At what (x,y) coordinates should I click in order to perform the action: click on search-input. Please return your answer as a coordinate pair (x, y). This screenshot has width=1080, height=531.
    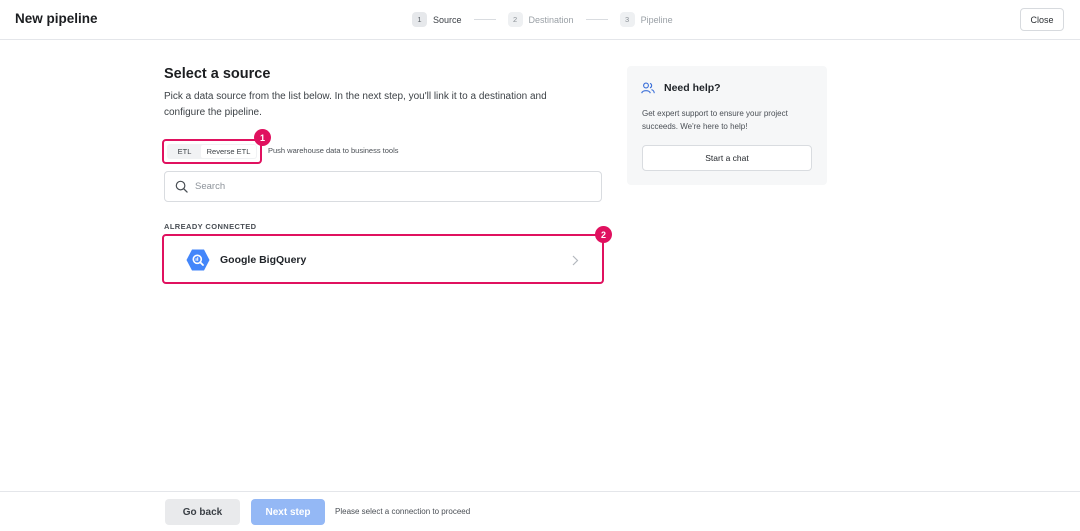
    Looking at the image, I should click on (395, 186).